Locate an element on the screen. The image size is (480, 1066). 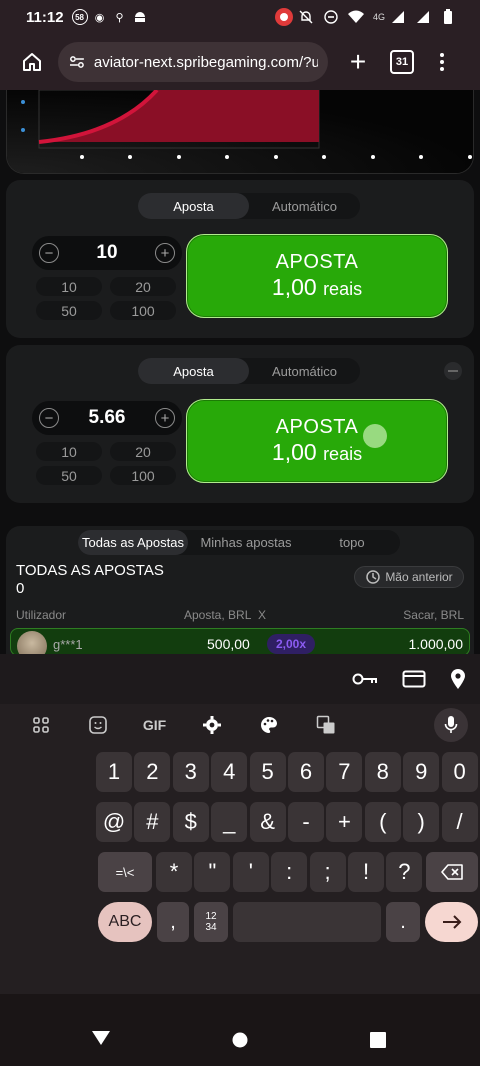
browser-toolbar: aviator-next.spribegaming.com/?u + 31 is located at coordinates (240, 62).